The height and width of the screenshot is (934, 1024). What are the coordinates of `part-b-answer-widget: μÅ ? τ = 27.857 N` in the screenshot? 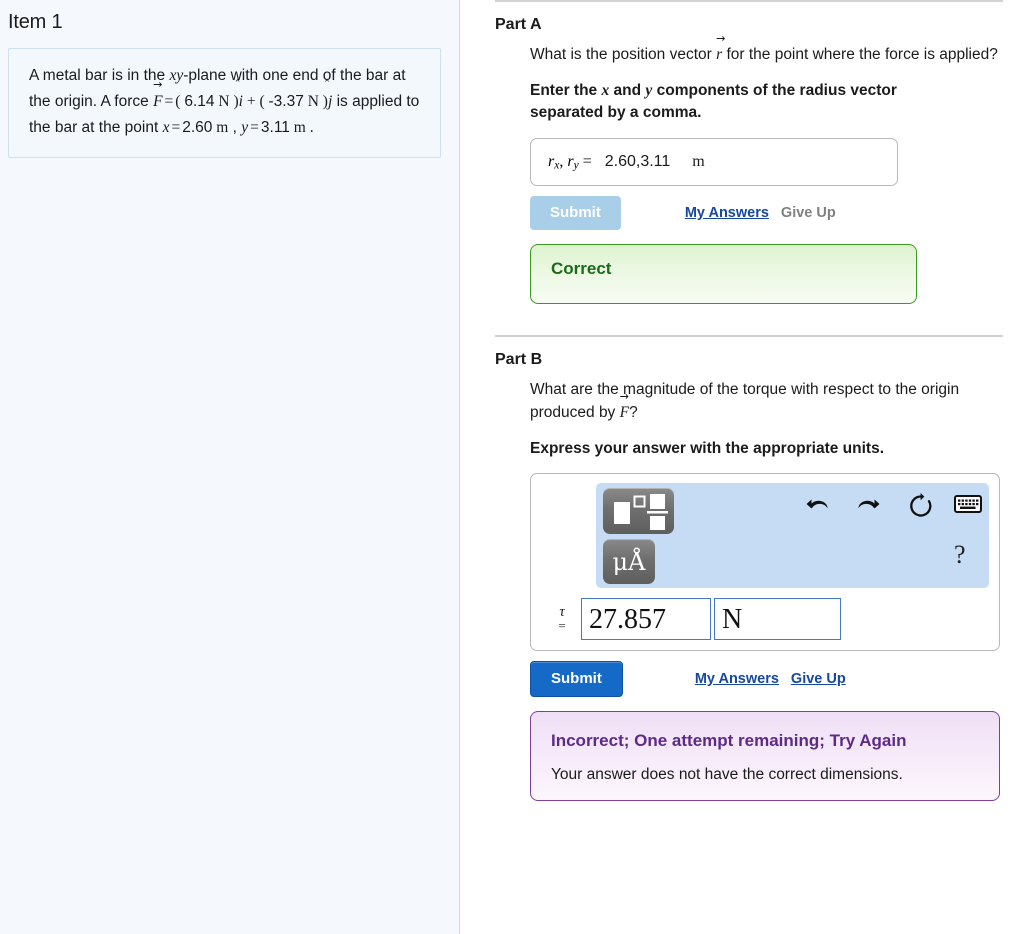 It's located at (765, 562).